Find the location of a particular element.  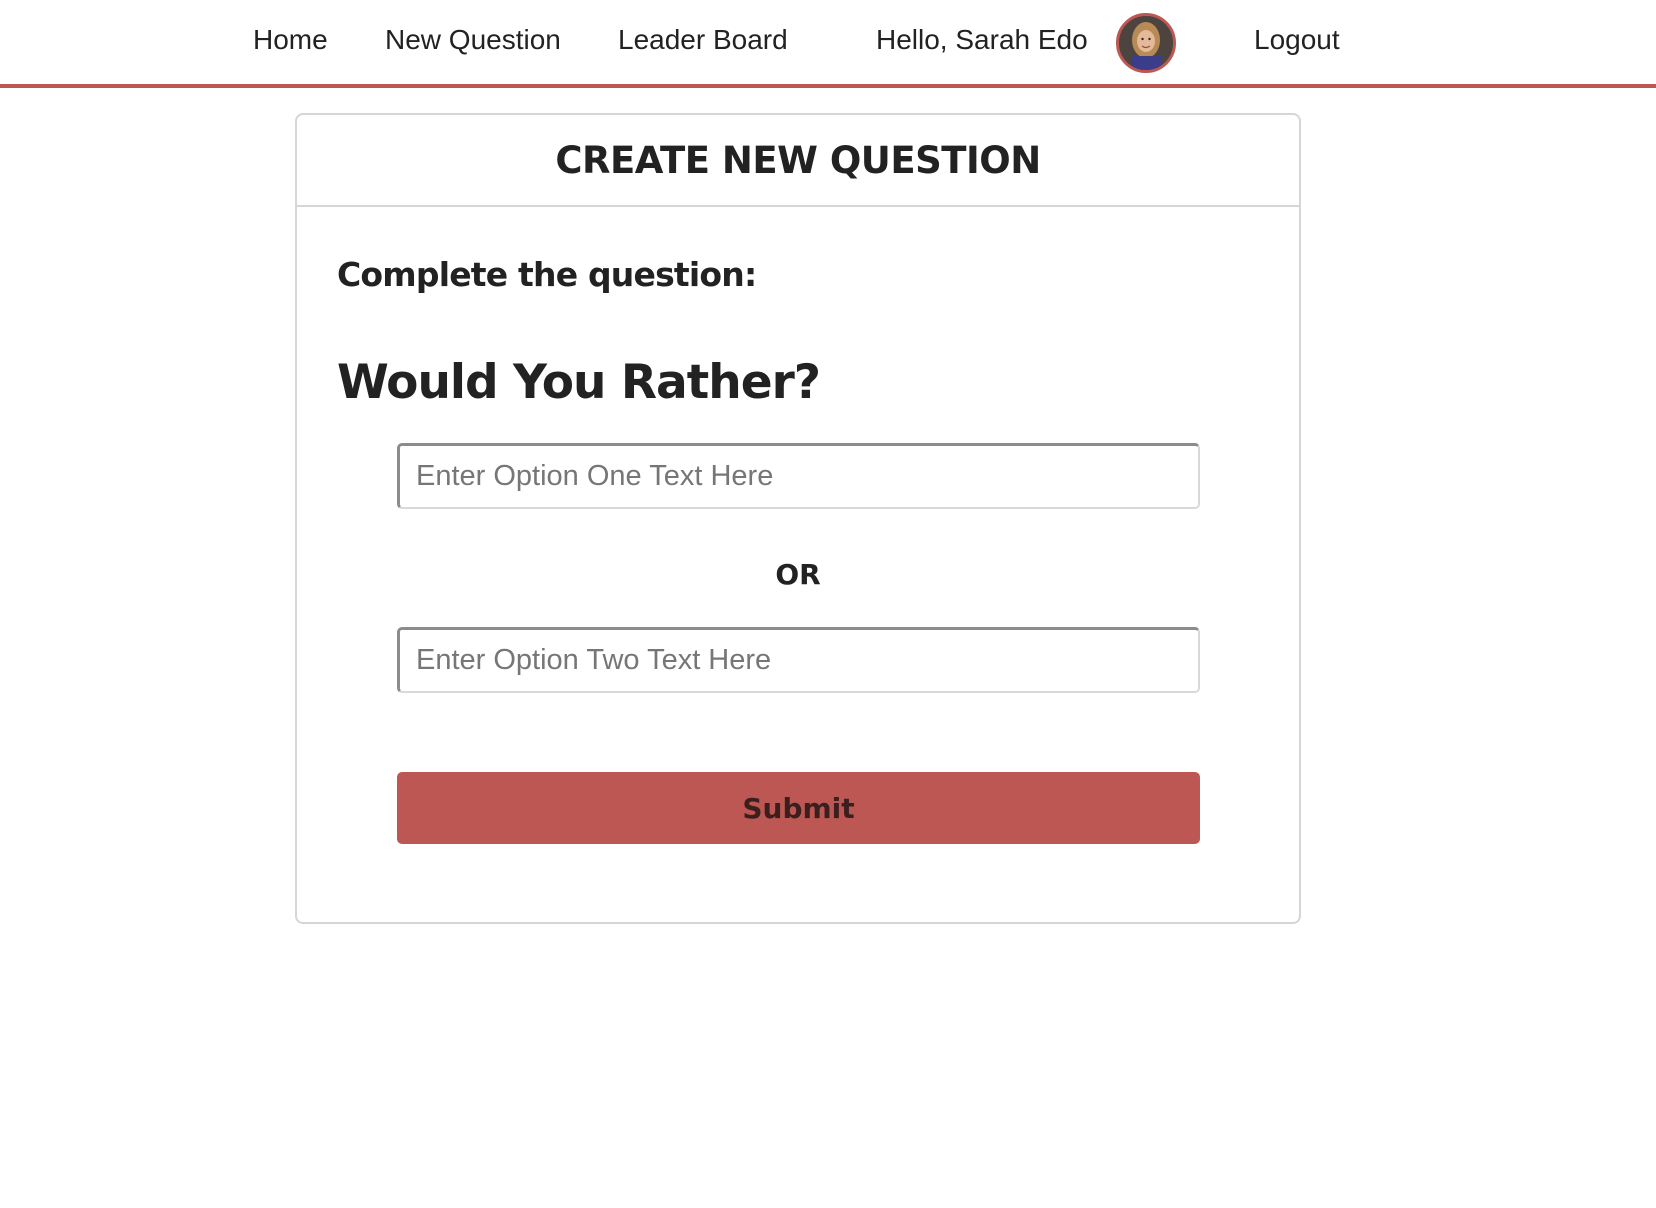

or-separator: OR is located at coordinates (798, 574).